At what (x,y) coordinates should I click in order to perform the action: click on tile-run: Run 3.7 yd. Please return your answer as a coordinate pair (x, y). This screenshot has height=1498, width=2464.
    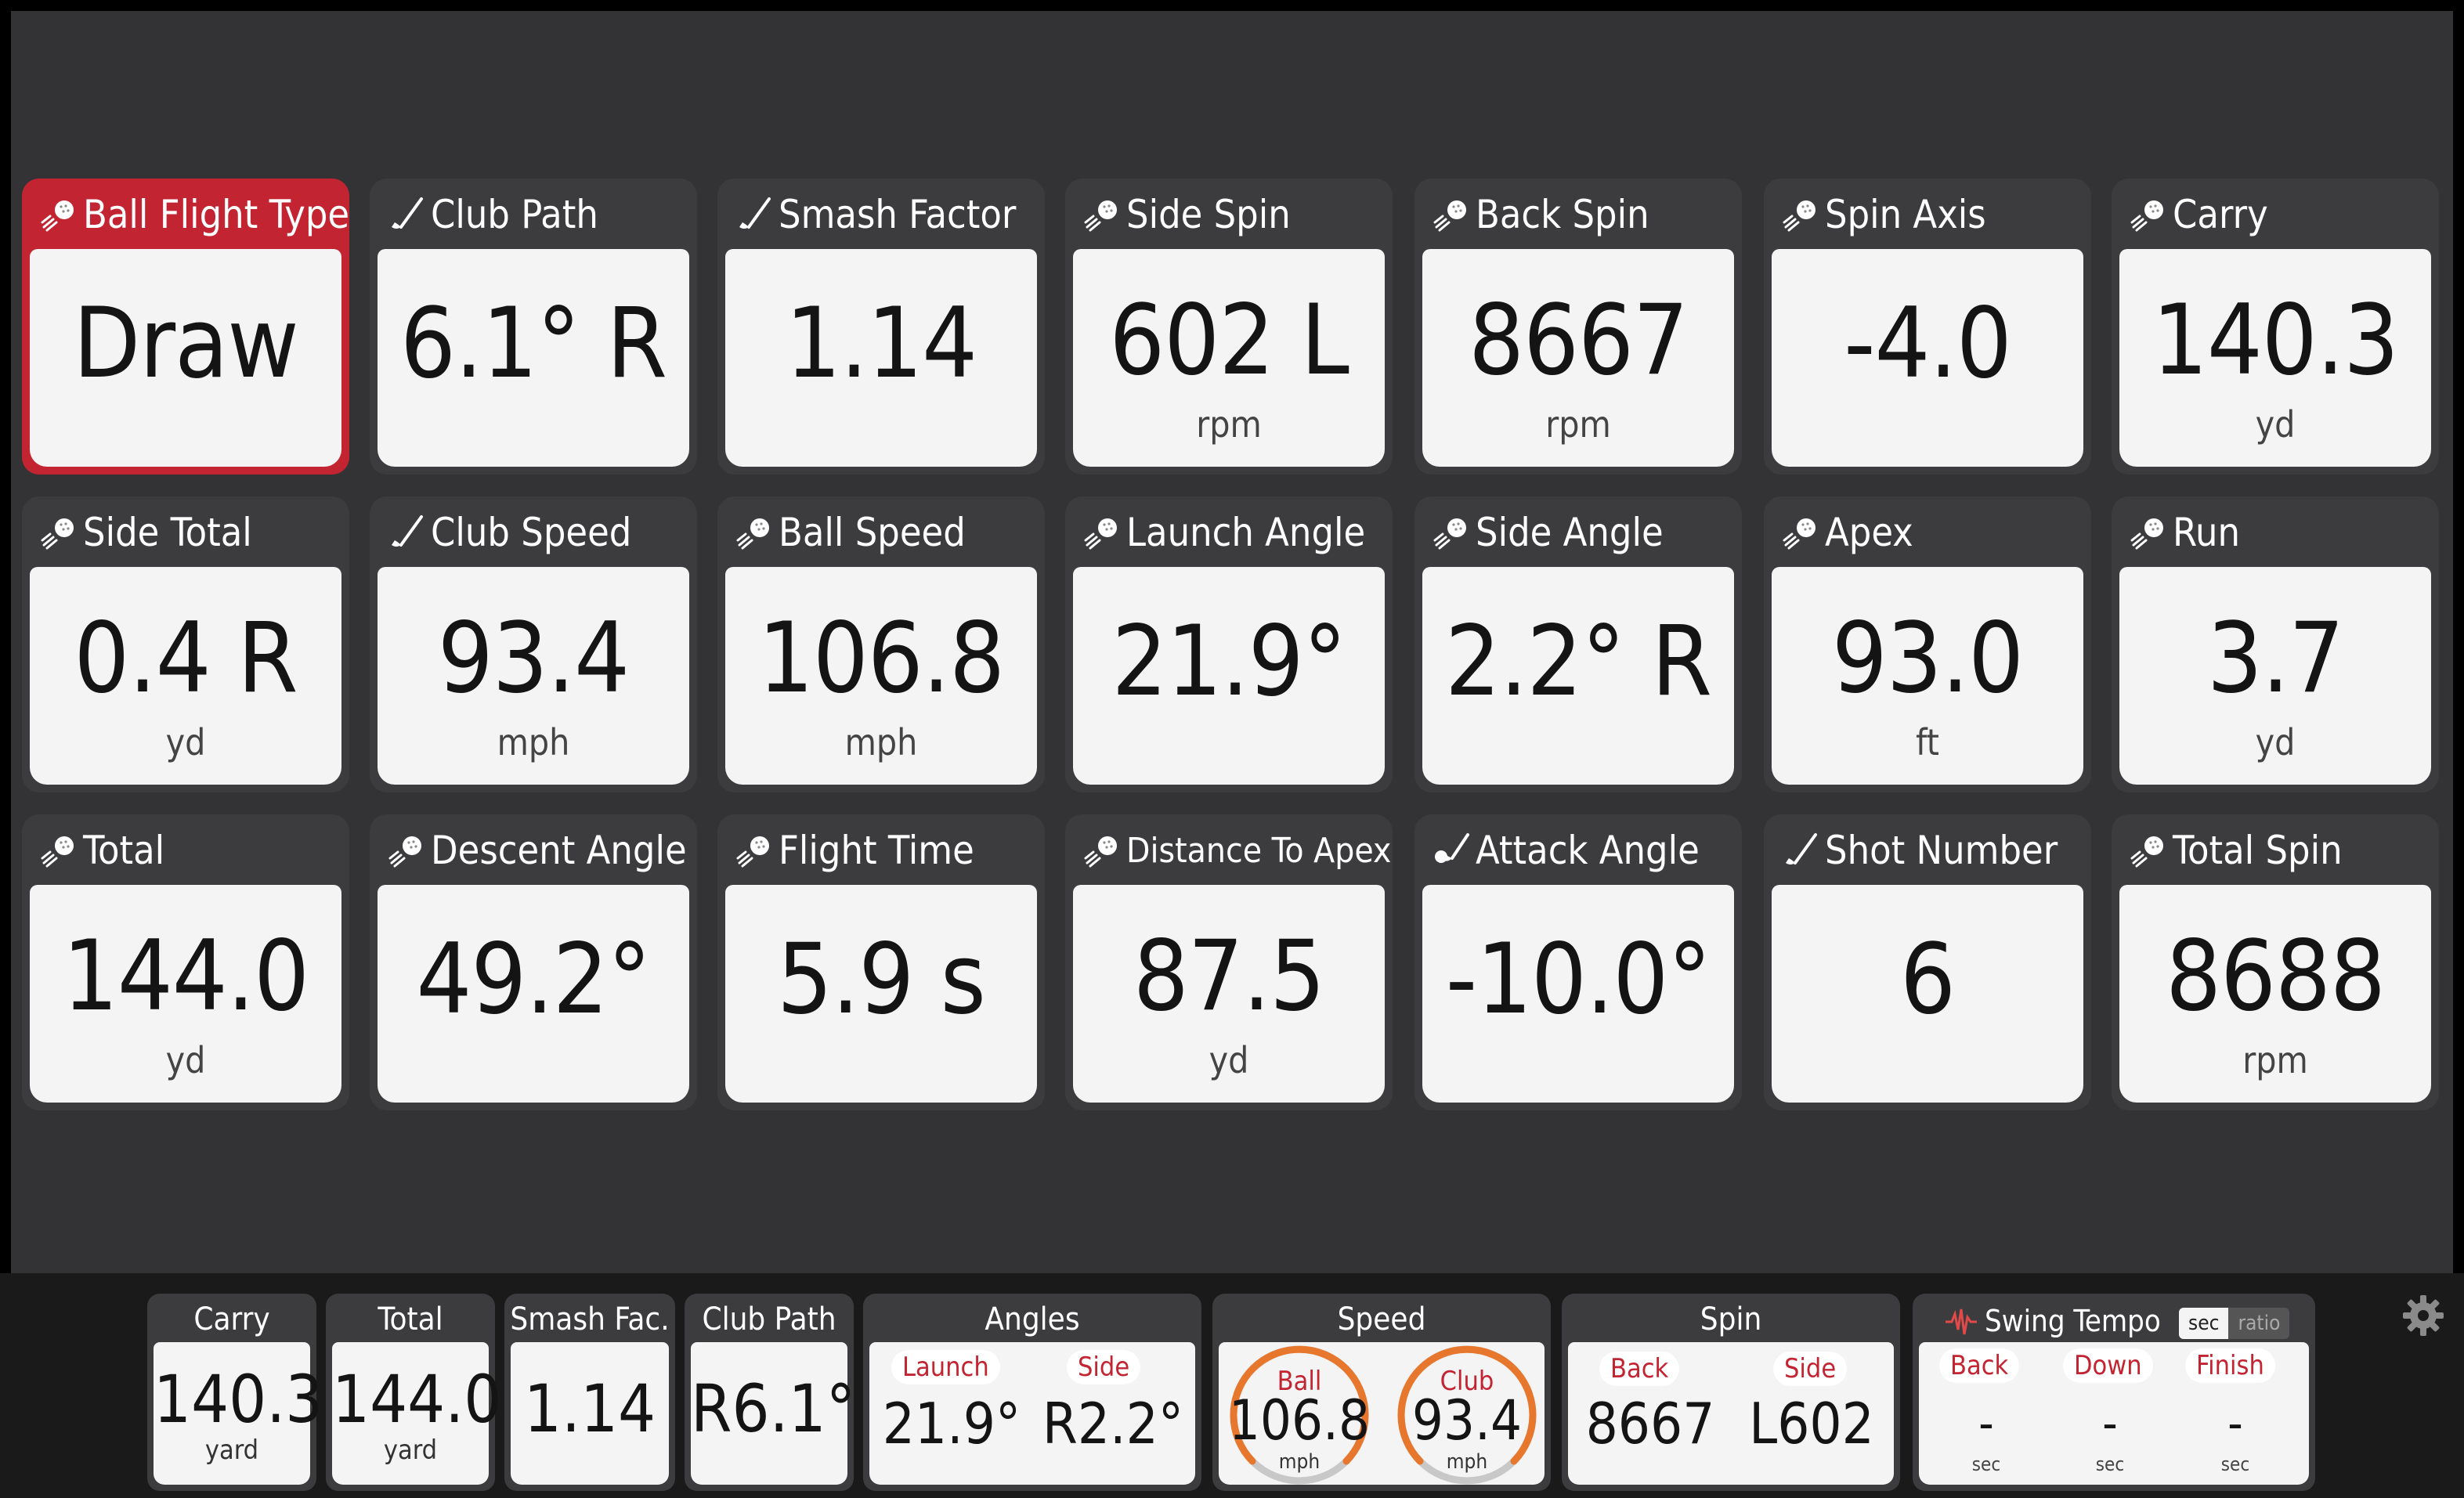
    Looking at the image, I should click on (2275, 644).